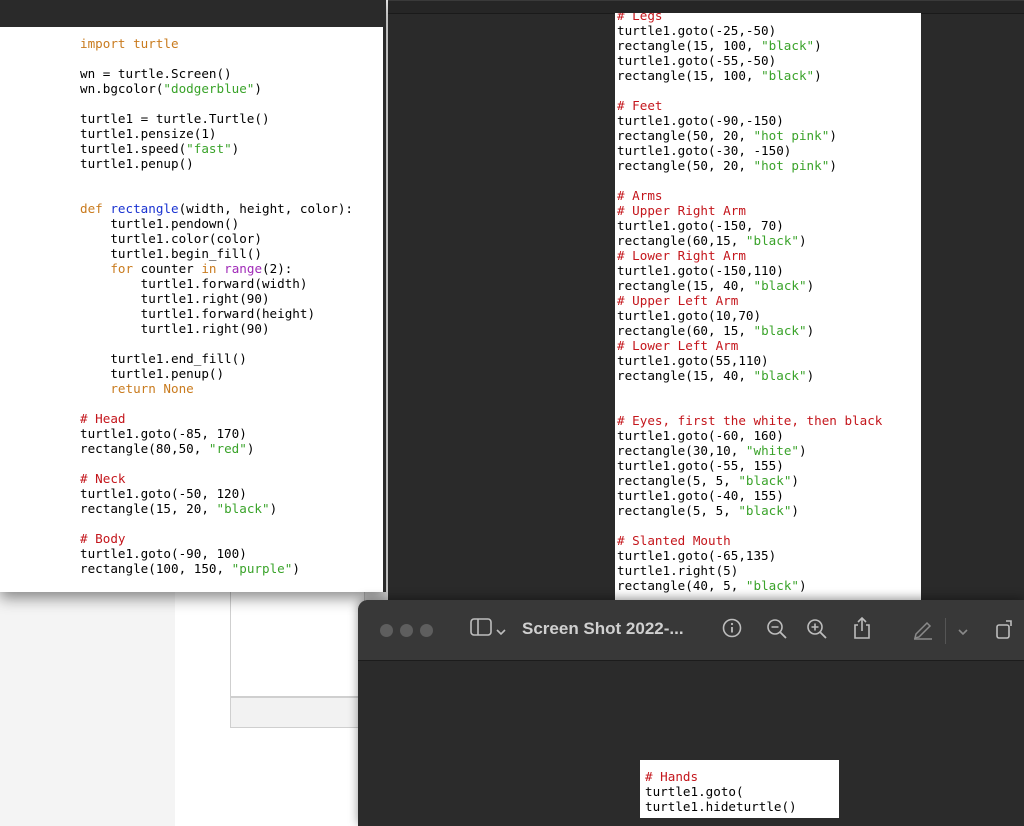 Image resolution: width=1024 pixels, height=826 pixels. I want to click on code-line: wn.bgcolor("dodgerblue"), so click(231, 88).